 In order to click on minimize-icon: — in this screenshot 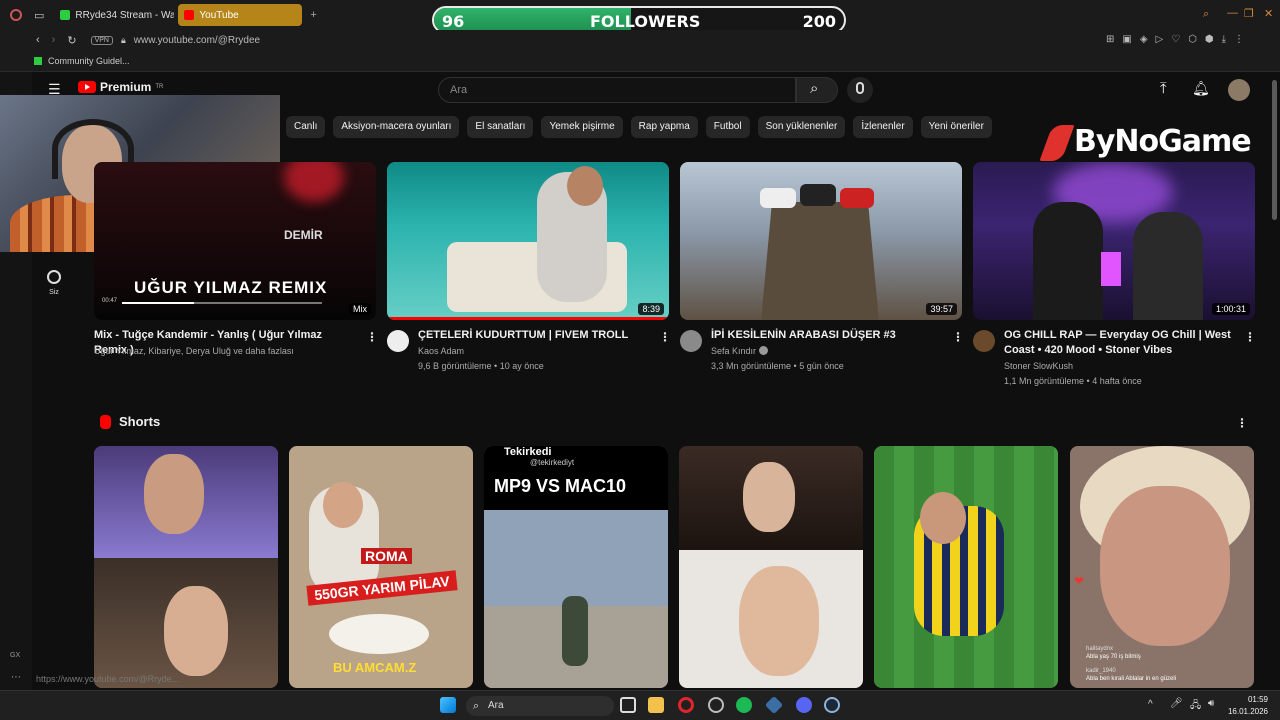, I will do `click(1232, 13)`.